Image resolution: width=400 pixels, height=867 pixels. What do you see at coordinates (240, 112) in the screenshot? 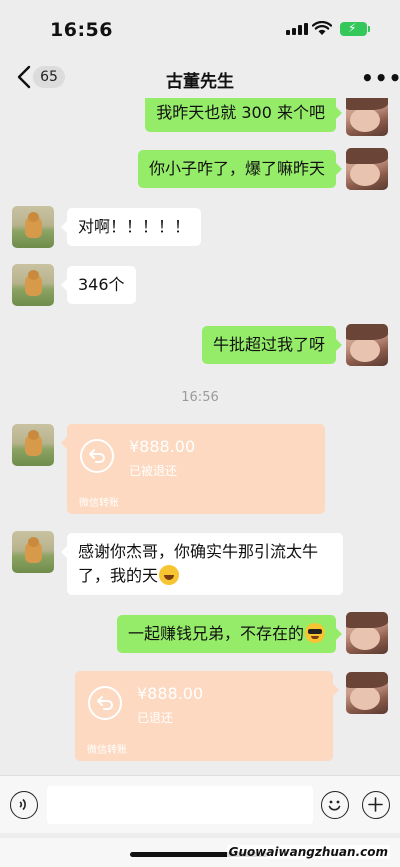
I see `message-text: 我昨天也就 300 来个吧` at bounding box center [240, 112].